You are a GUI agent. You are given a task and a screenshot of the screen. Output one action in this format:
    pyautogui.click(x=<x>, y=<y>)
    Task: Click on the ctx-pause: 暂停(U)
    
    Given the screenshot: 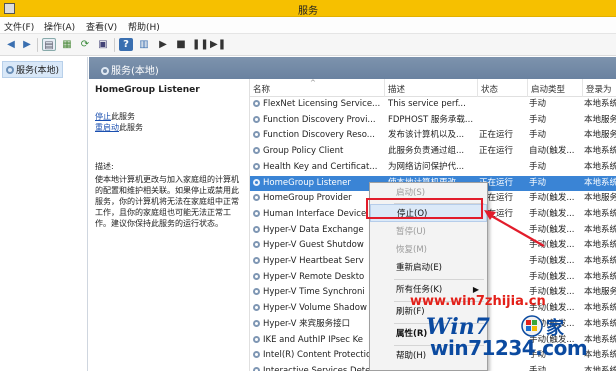 What is the action you would take?
    pyautogui.click(x=428, y=232)
    